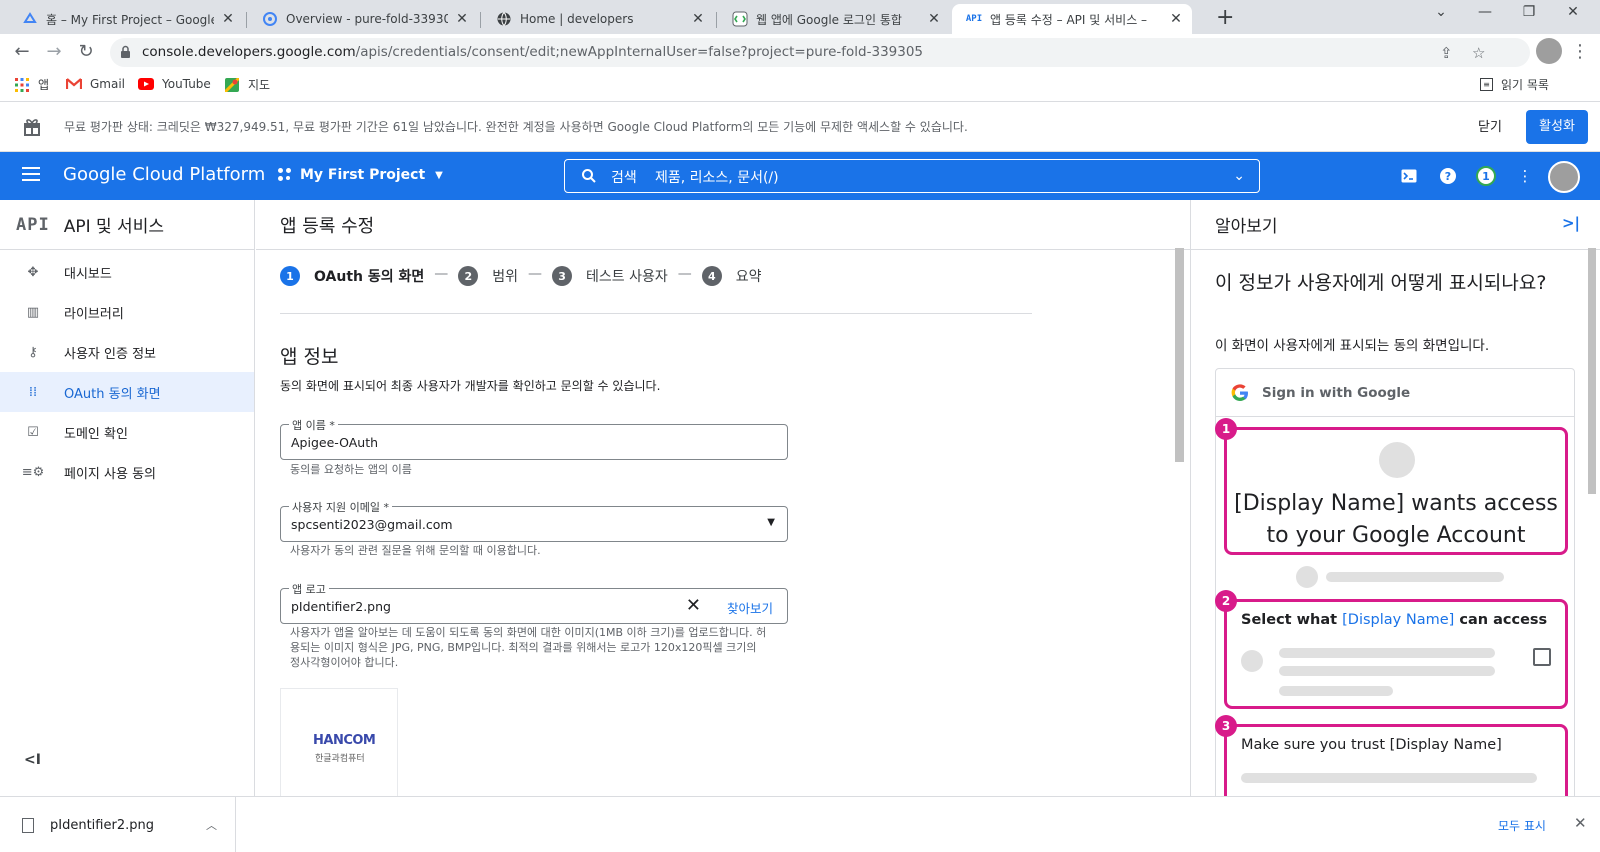 The image size is (1600, 852). Describe the element at coordinates (130, 19) in the screenshot. I see `tab-title: 홈 – My First Project – Google Cloud` at that location.